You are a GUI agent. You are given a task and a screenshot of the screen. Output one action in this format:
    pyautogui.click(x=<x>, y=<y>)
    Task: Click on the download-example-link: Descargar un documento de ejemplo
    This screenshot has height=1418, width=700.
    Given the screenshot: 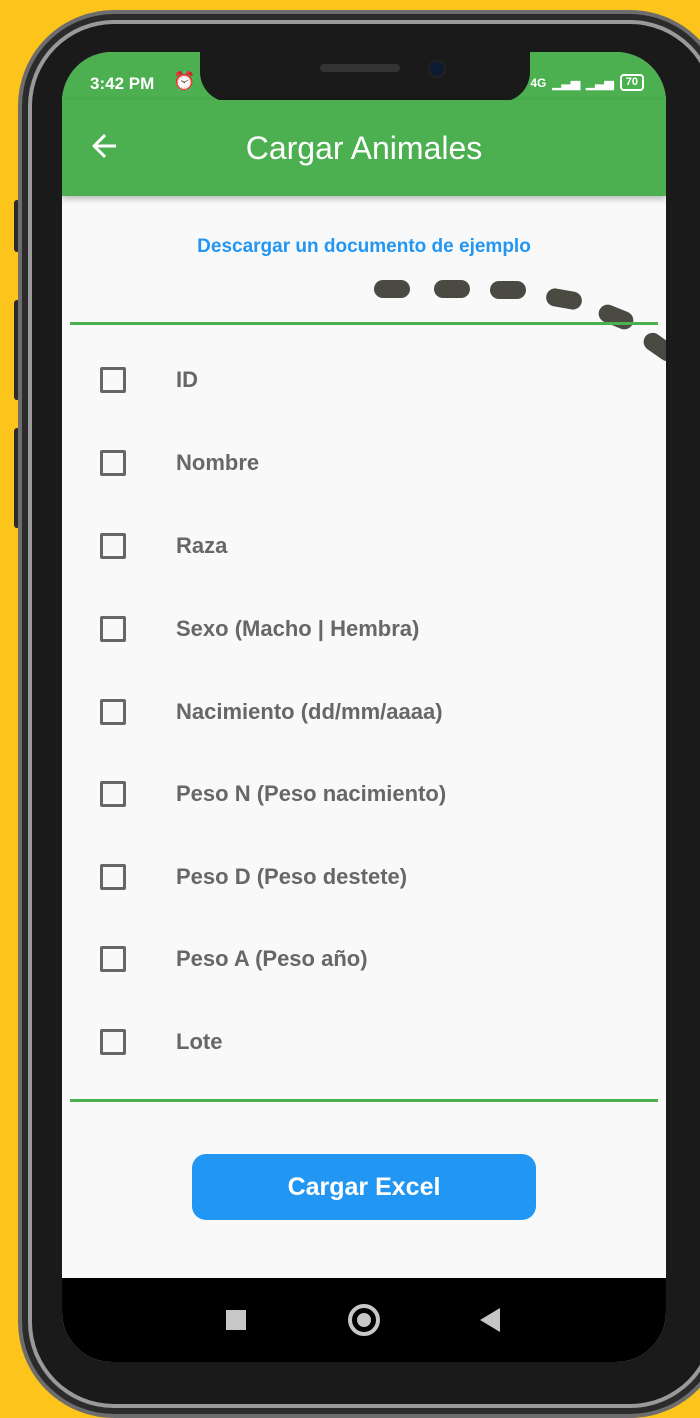 What is the action you would take?
    pyautogui.click(x=364, y=247)
    